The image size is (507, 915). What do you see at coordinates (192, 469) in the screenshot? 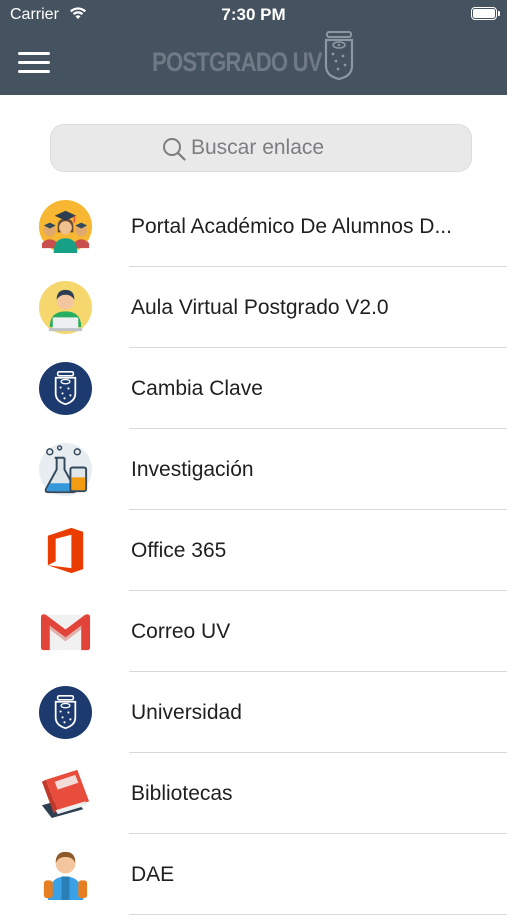
I see `link-label: Investigación` at bounding box center [192, 469].